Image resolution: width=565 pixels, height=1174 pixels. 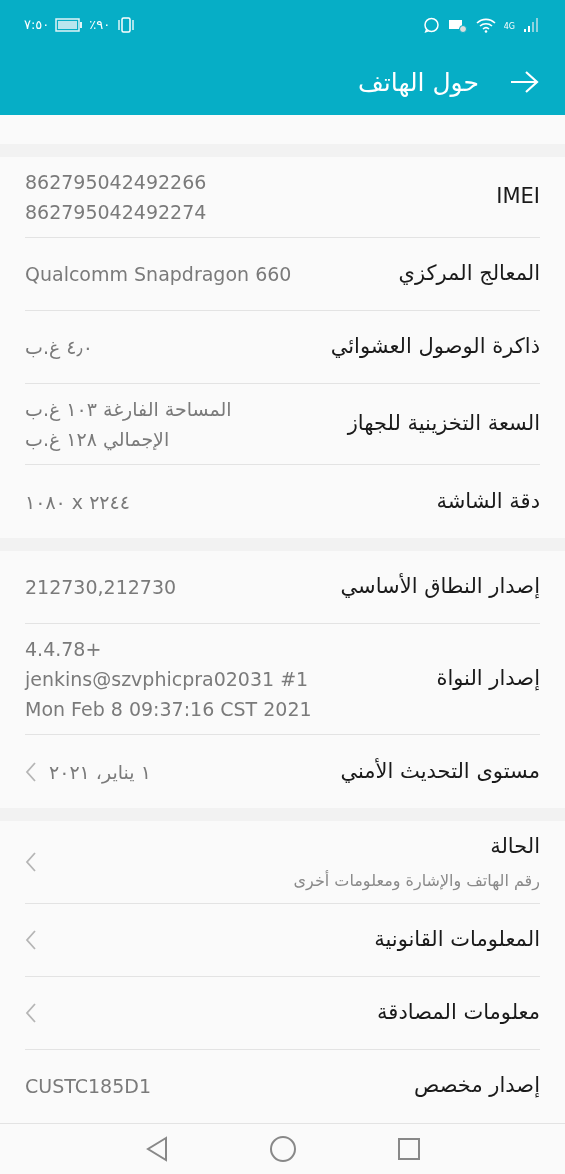 What do you see at coordinates (168, 710) in the screenshot?
I see `row-value: Mon Feb 8 09:37:16 CST 2021` at bounding box center [168, 710].